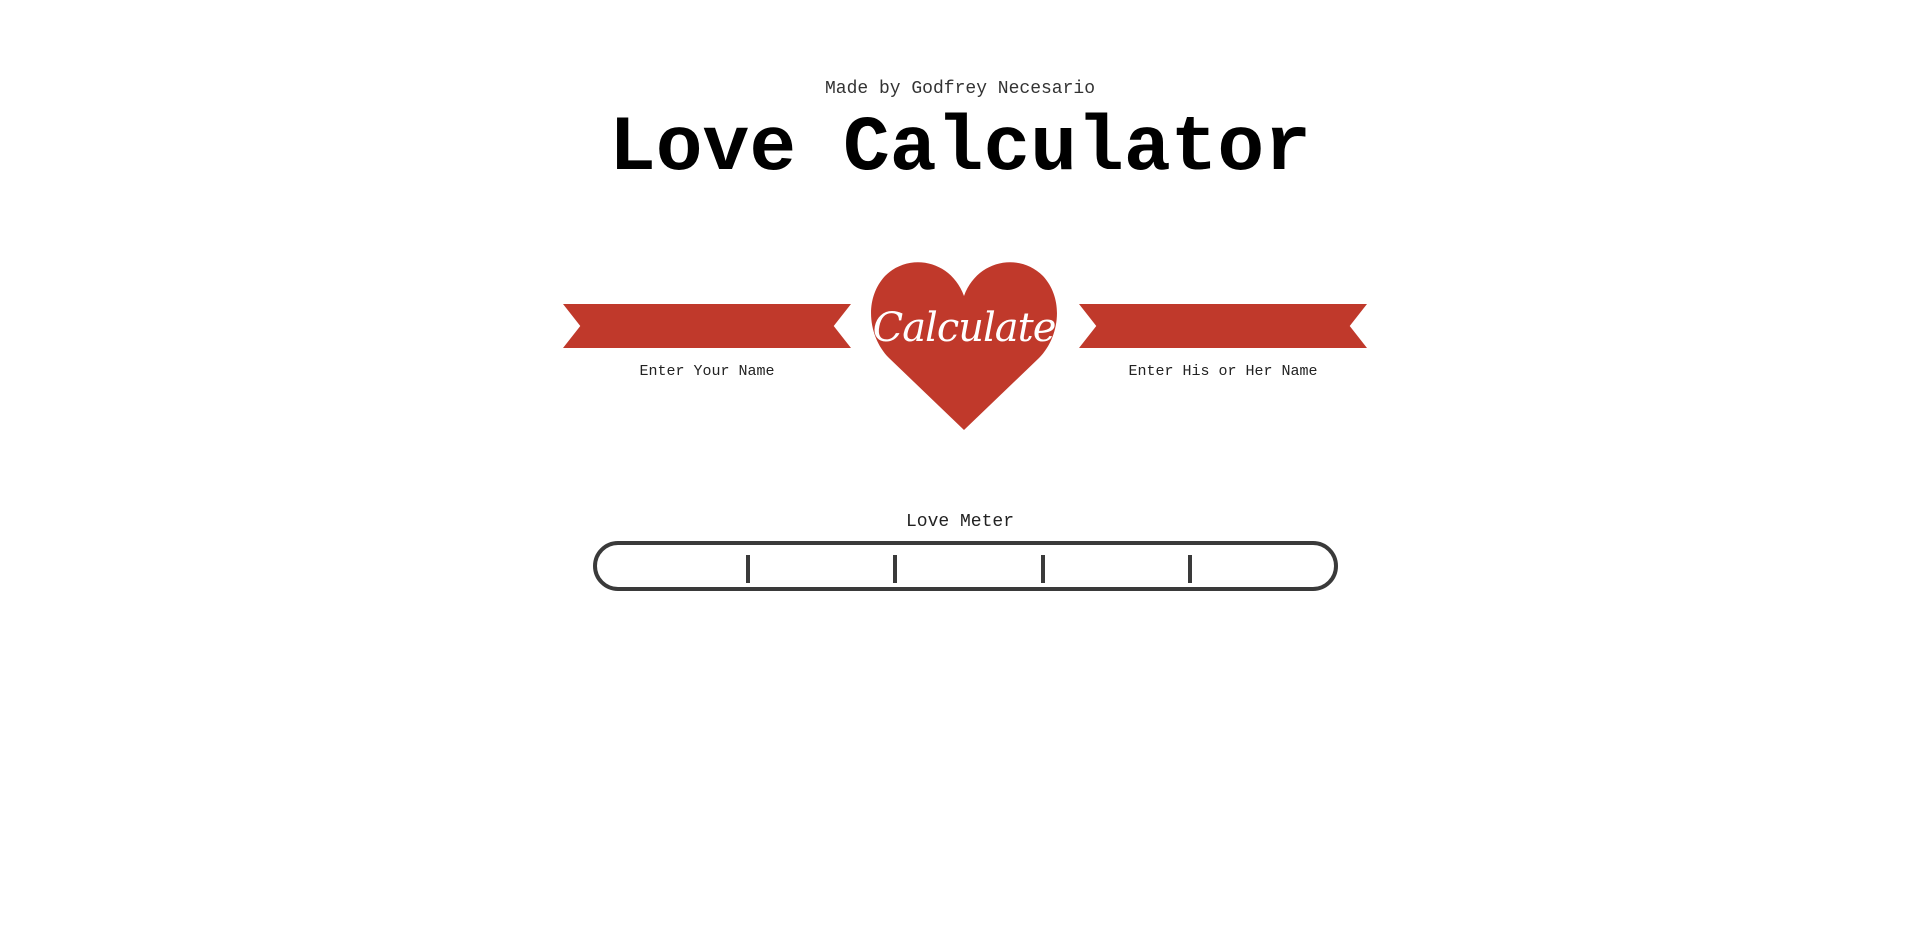  I want to click on love-meter-label: Love Meter, so click(960, 522).